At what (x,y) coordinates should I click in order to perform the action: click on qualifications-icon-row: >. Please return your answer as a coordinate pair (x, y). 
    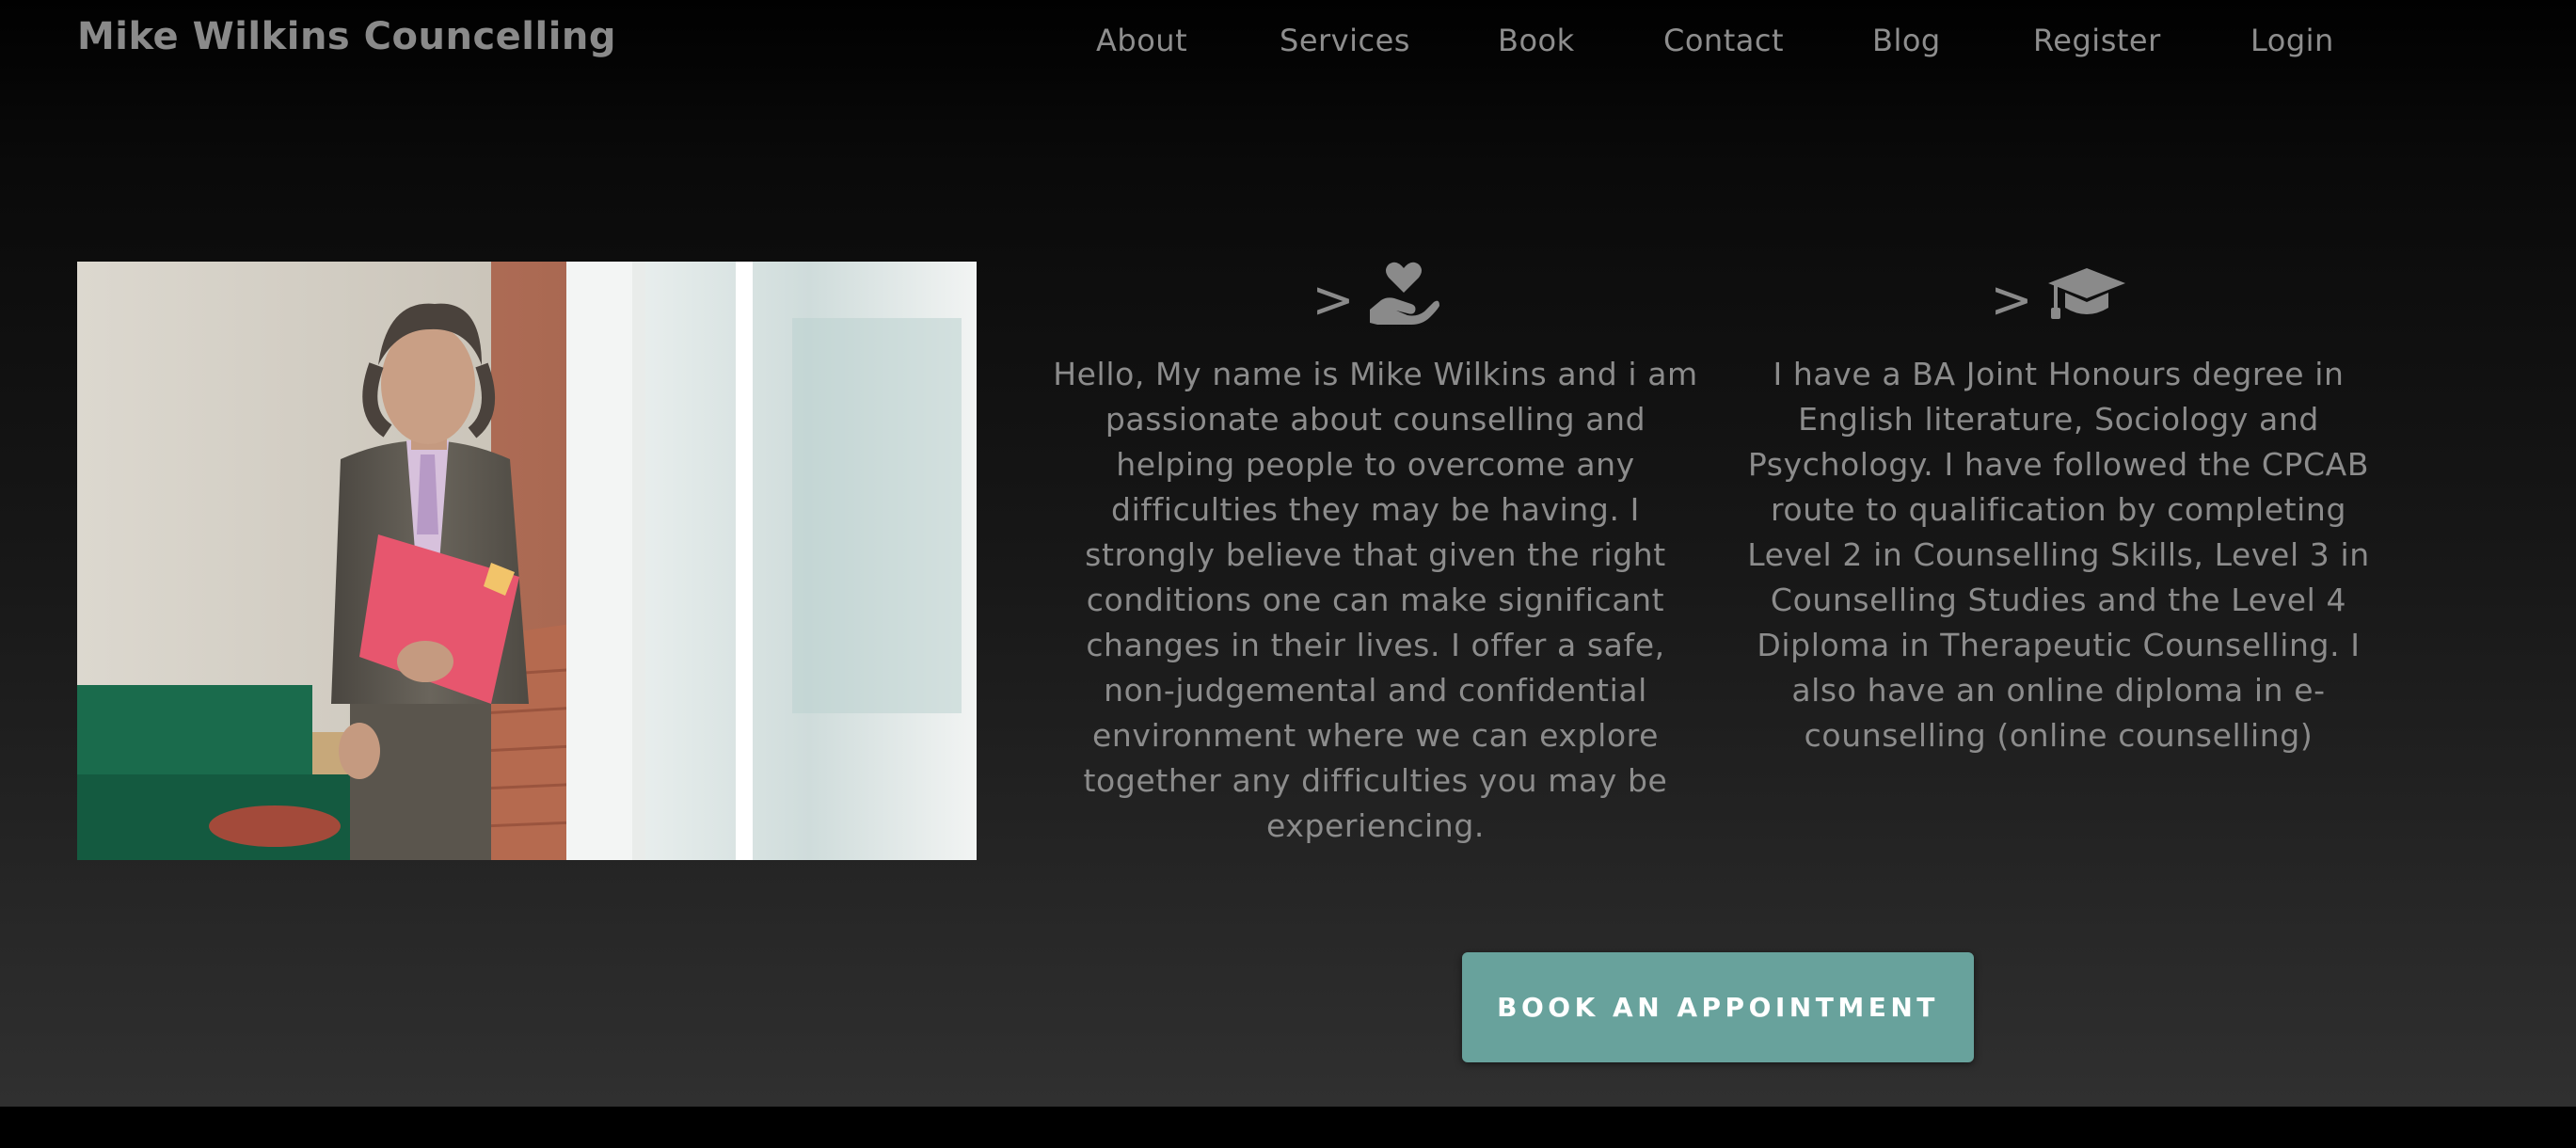
    Looking at the image, I should click on (2058, 295).